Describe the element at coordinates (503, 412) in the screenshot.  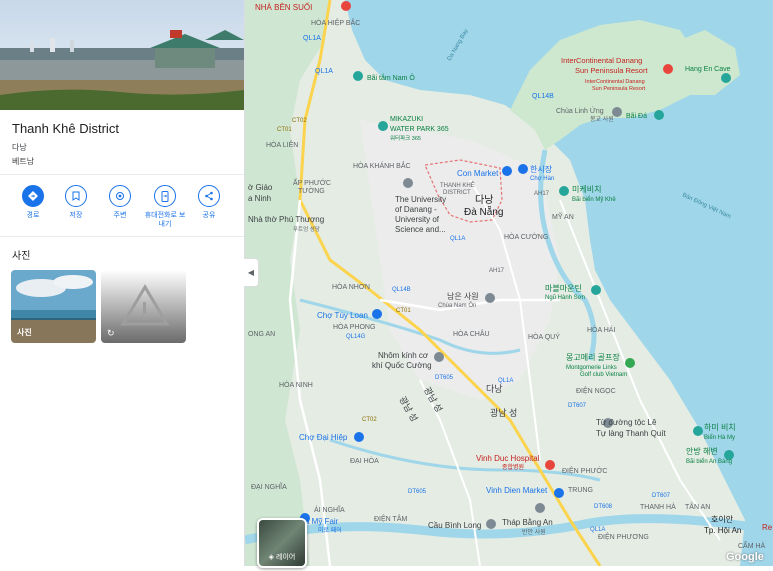
I see `label-quang-nam-3: 광남 성` at that location.